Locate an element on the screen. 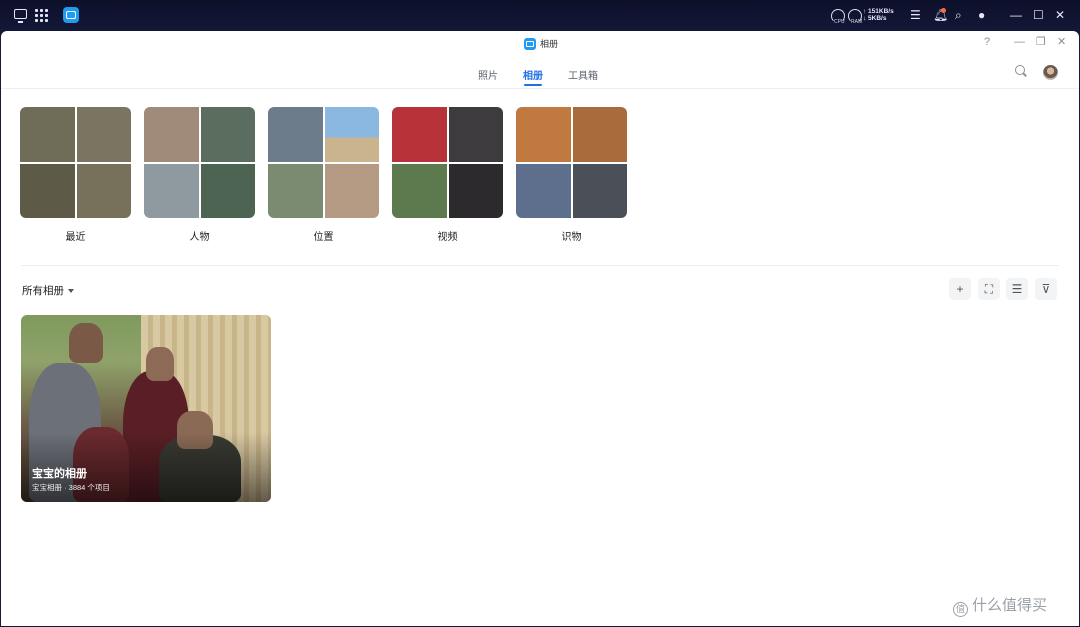  task-manager-icon: ☰ is located at coordinates (915, 15).